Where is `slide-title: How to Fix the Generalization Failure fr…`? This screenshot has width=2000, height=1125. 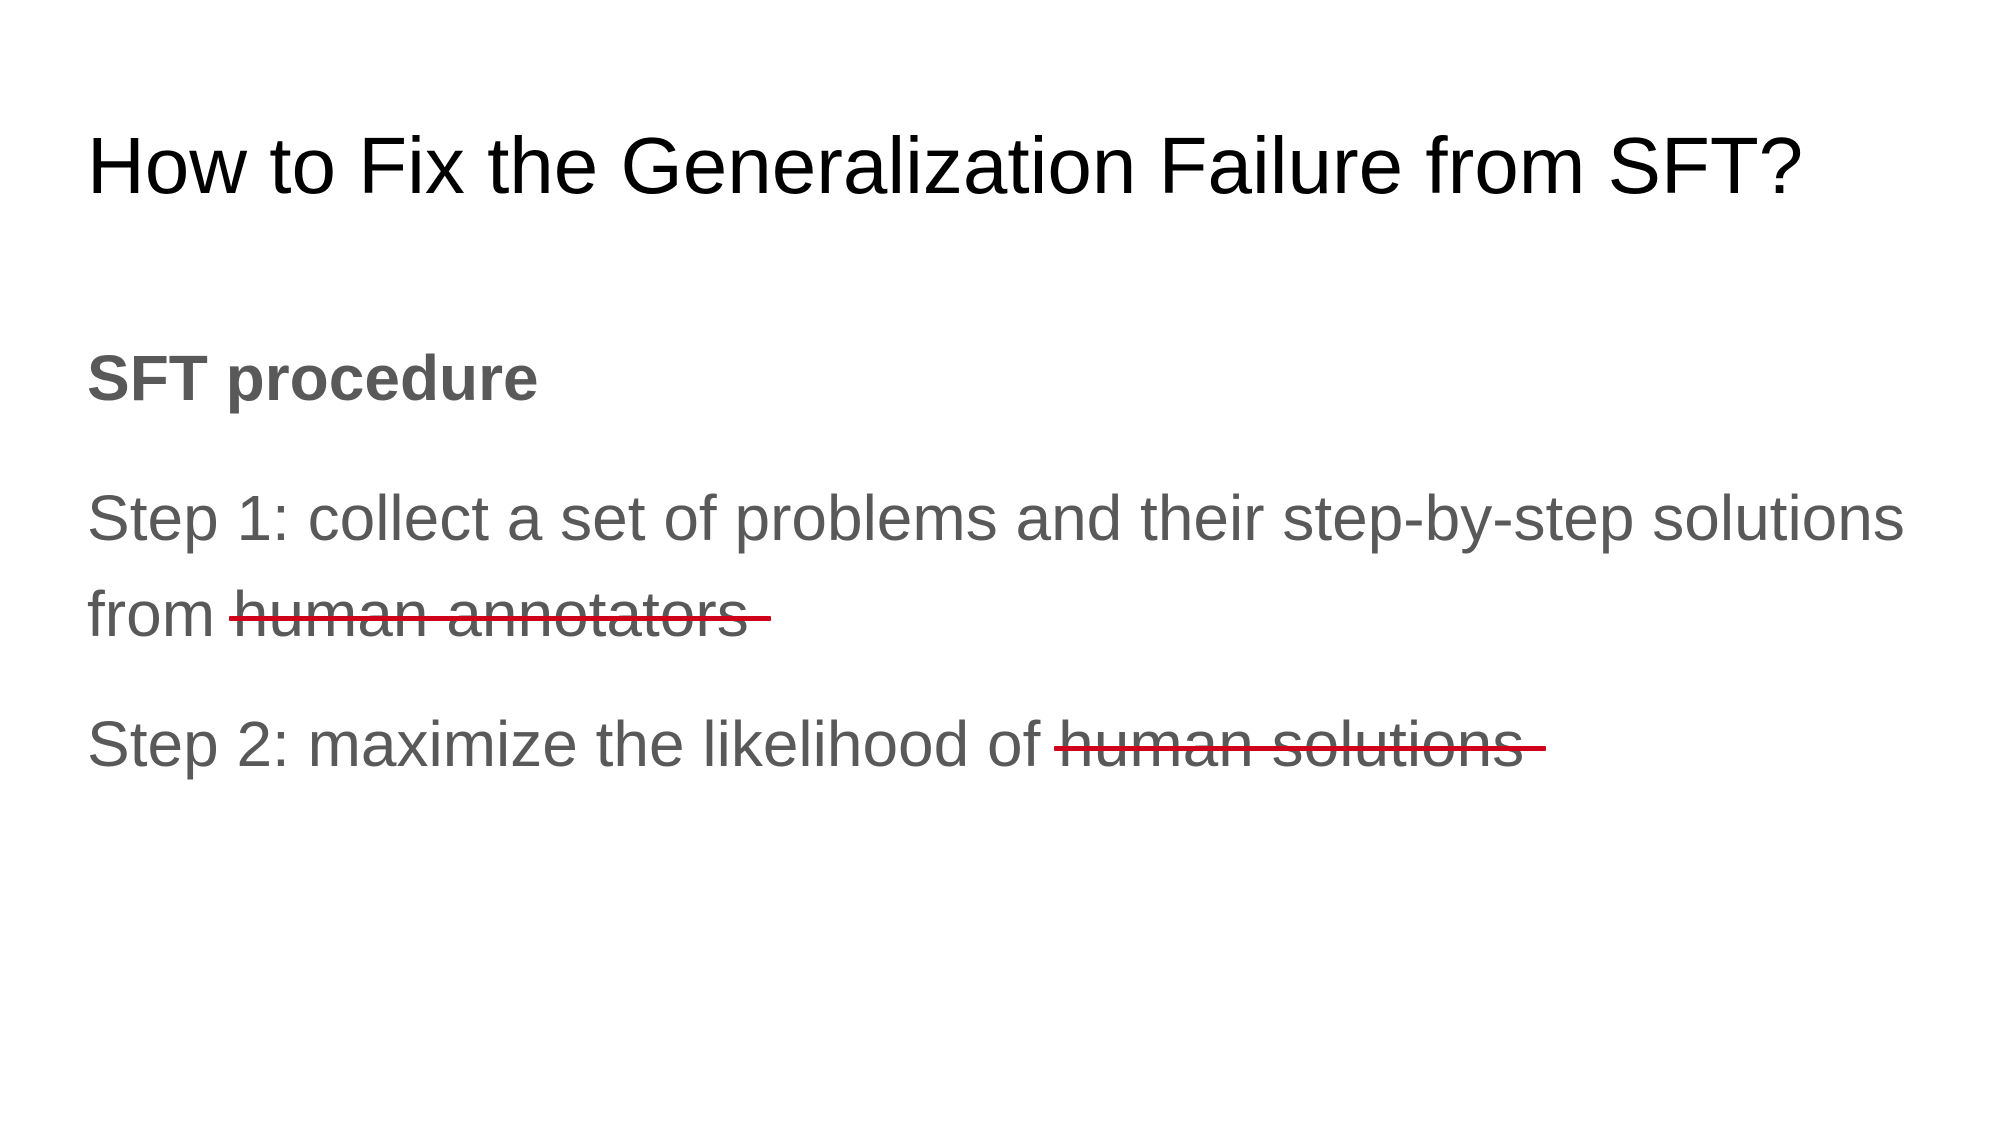
slide-title: How to Fix the Generalization Failure fr… is located at coordinates (945, 165).